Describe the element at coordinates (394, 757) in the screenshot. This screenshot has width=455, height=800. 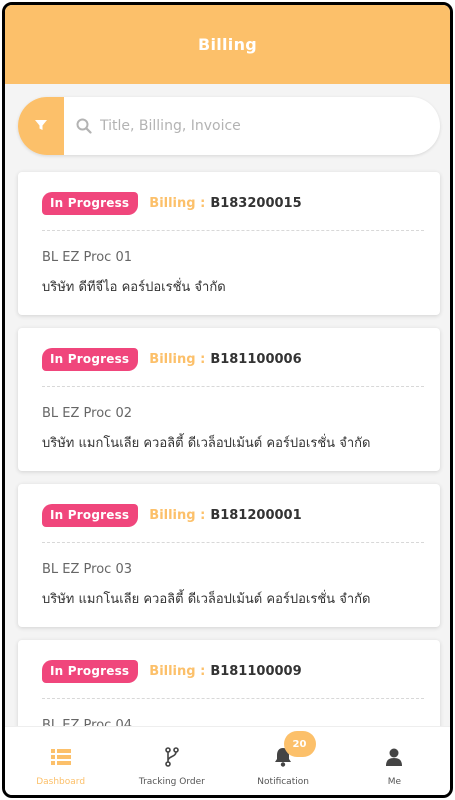
I see `user-icon` at that location.